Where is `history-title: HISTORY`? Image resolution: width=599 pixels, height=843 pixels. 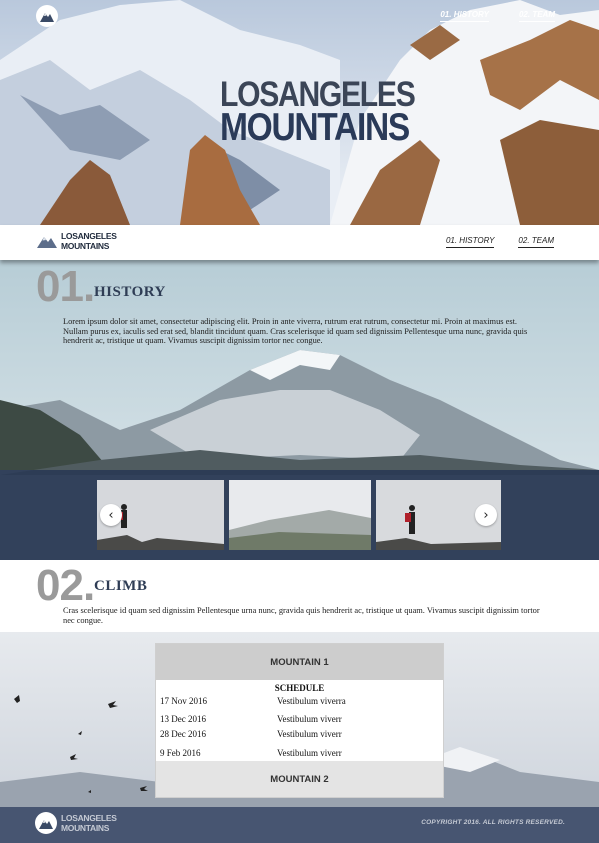
history-title: HISTORY is located at coordinates (130, 292).